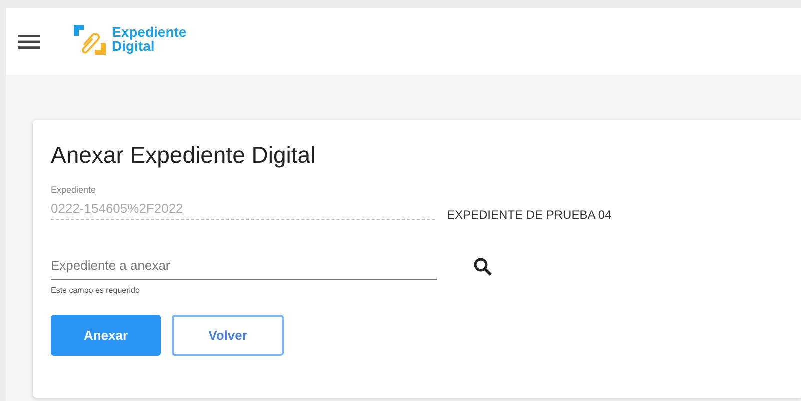  Describe the element at coordinates (228, 335) in the screenshot. I see `volver-button: Volver` at that location.